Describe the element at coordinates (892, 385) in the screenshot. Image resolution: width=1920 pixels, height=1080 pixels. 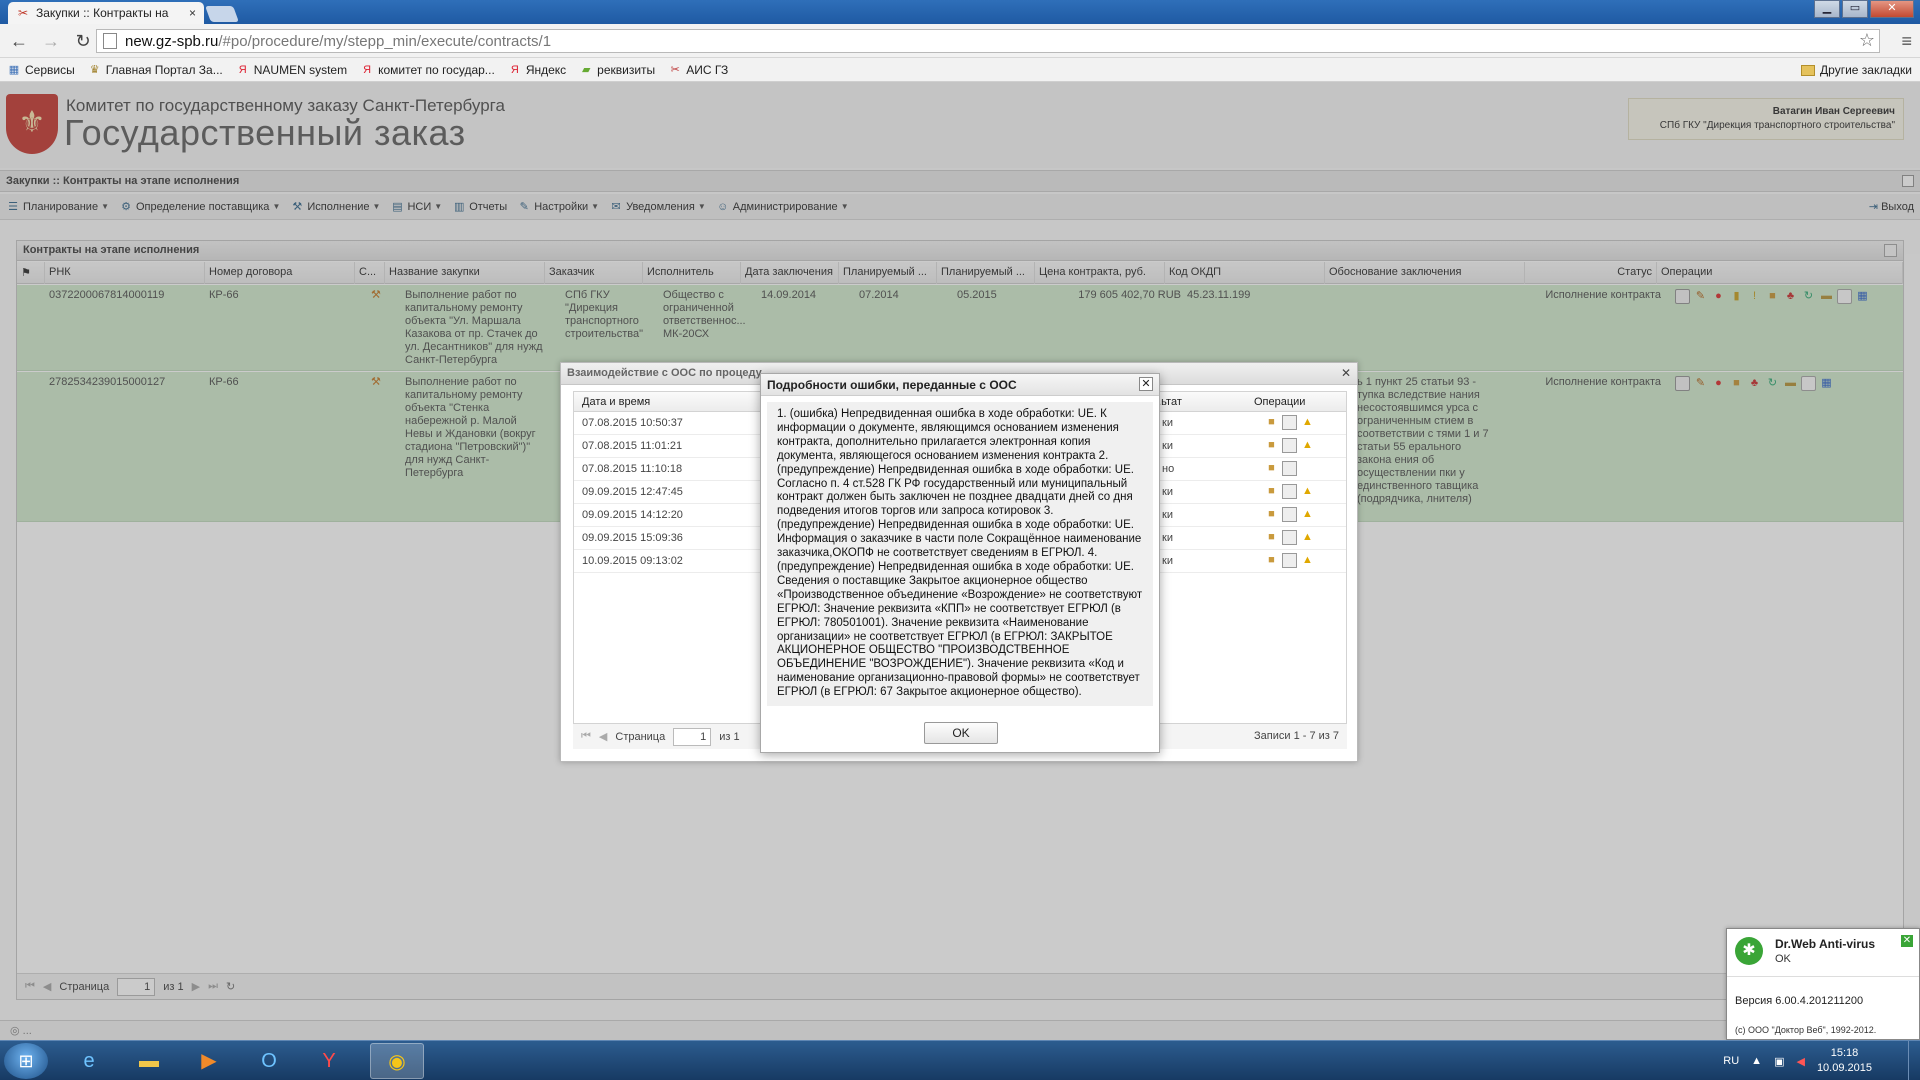
I see `dialog-title: Подробности ошибки, переданные с ООС` at that location.